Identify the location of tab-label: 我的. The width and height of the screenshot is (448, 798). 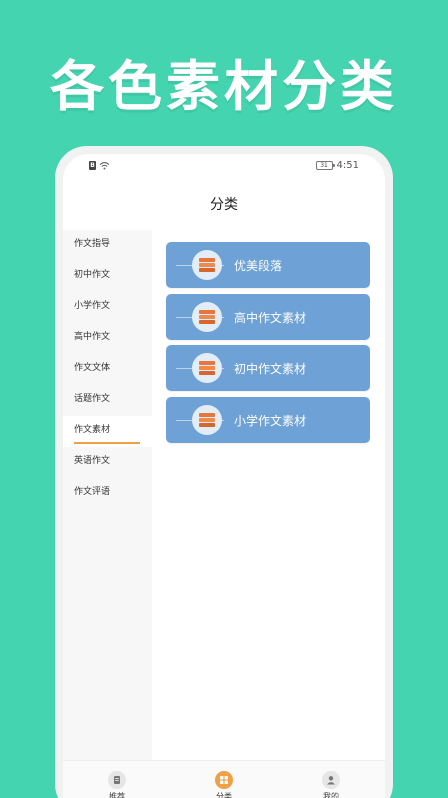
(331, 795).